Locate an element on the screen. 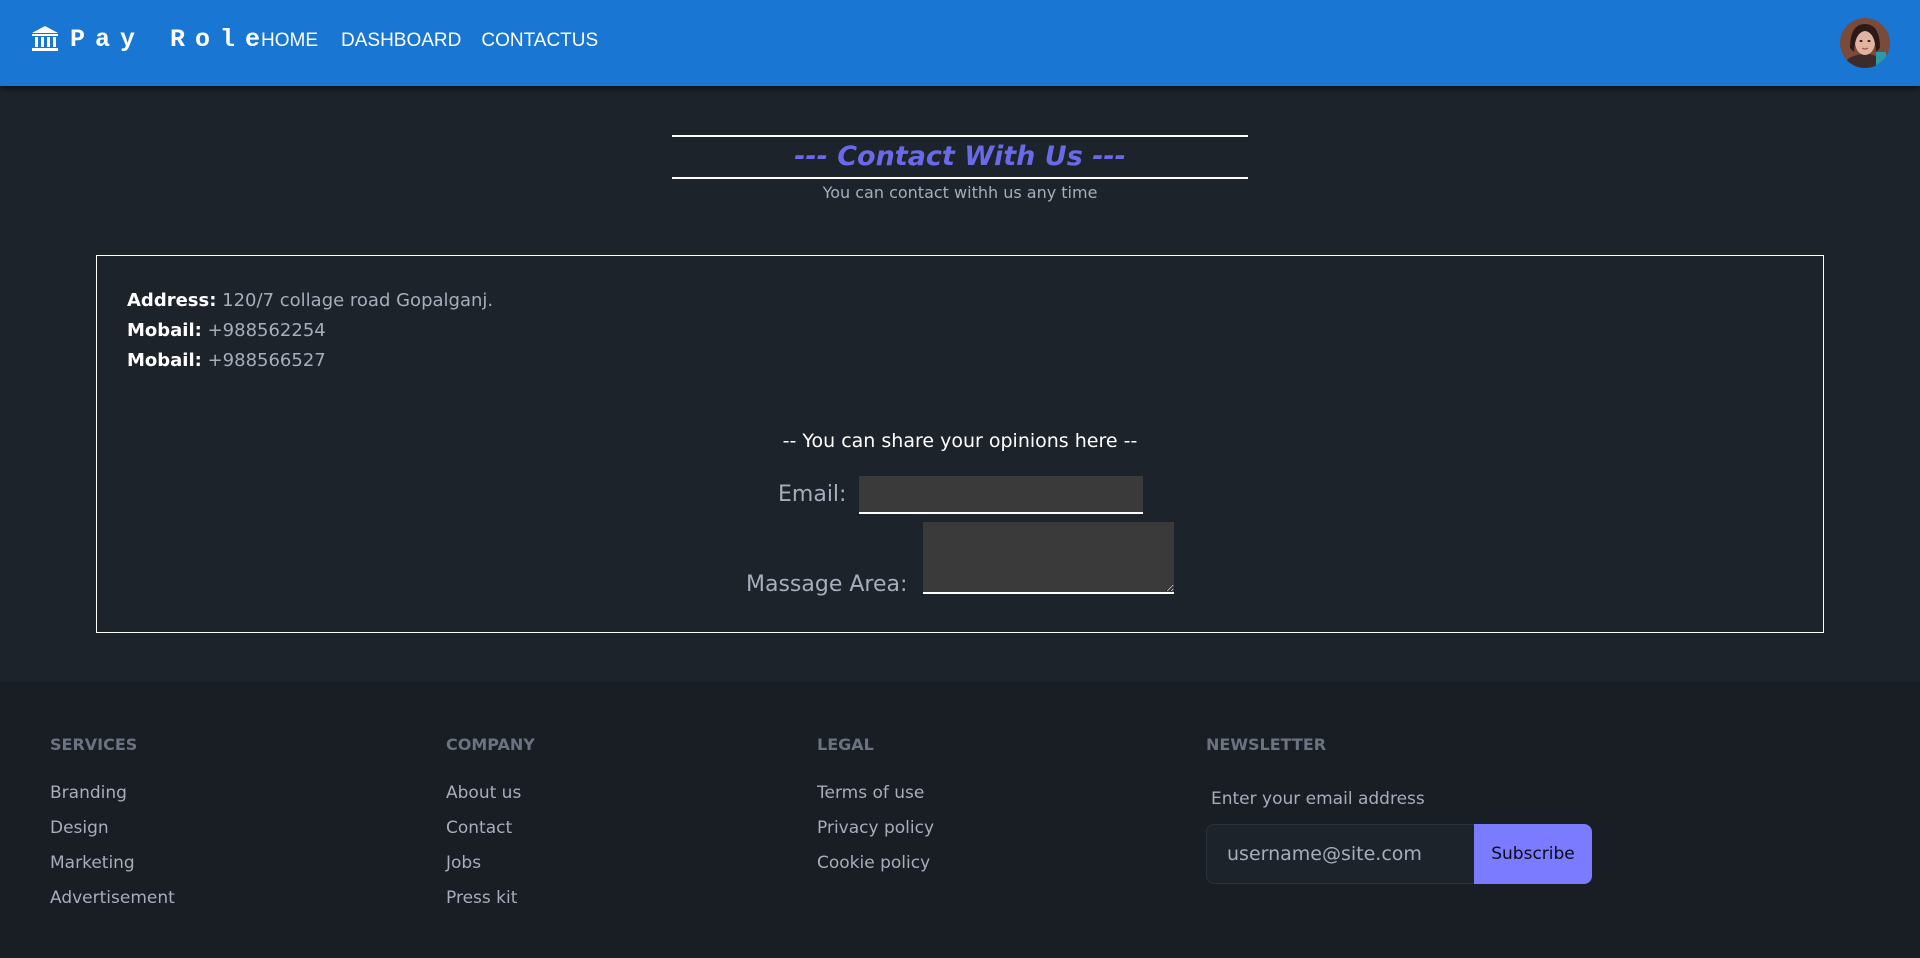  footer-company-title: COMPANY is located at coordinates (490, 744).